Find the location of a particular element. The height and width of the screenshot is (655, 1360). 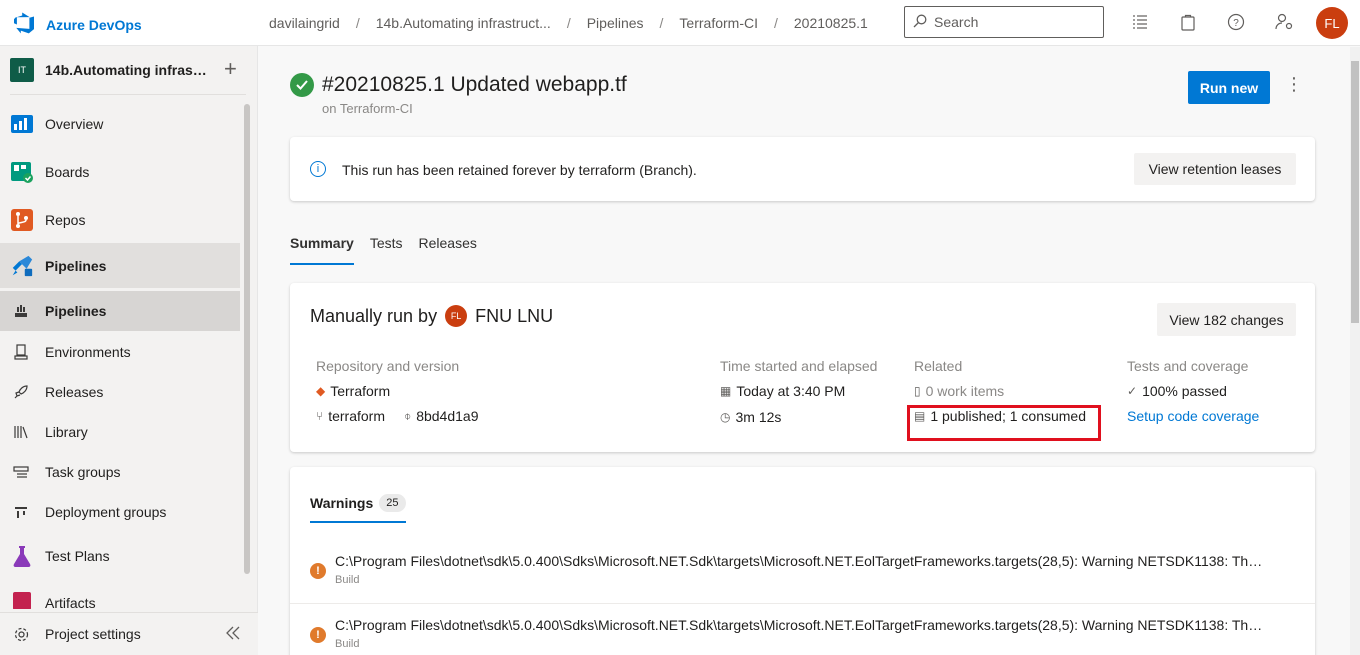

breadcrumb-run: 20210825.1 is located at coordinates (831, 23).